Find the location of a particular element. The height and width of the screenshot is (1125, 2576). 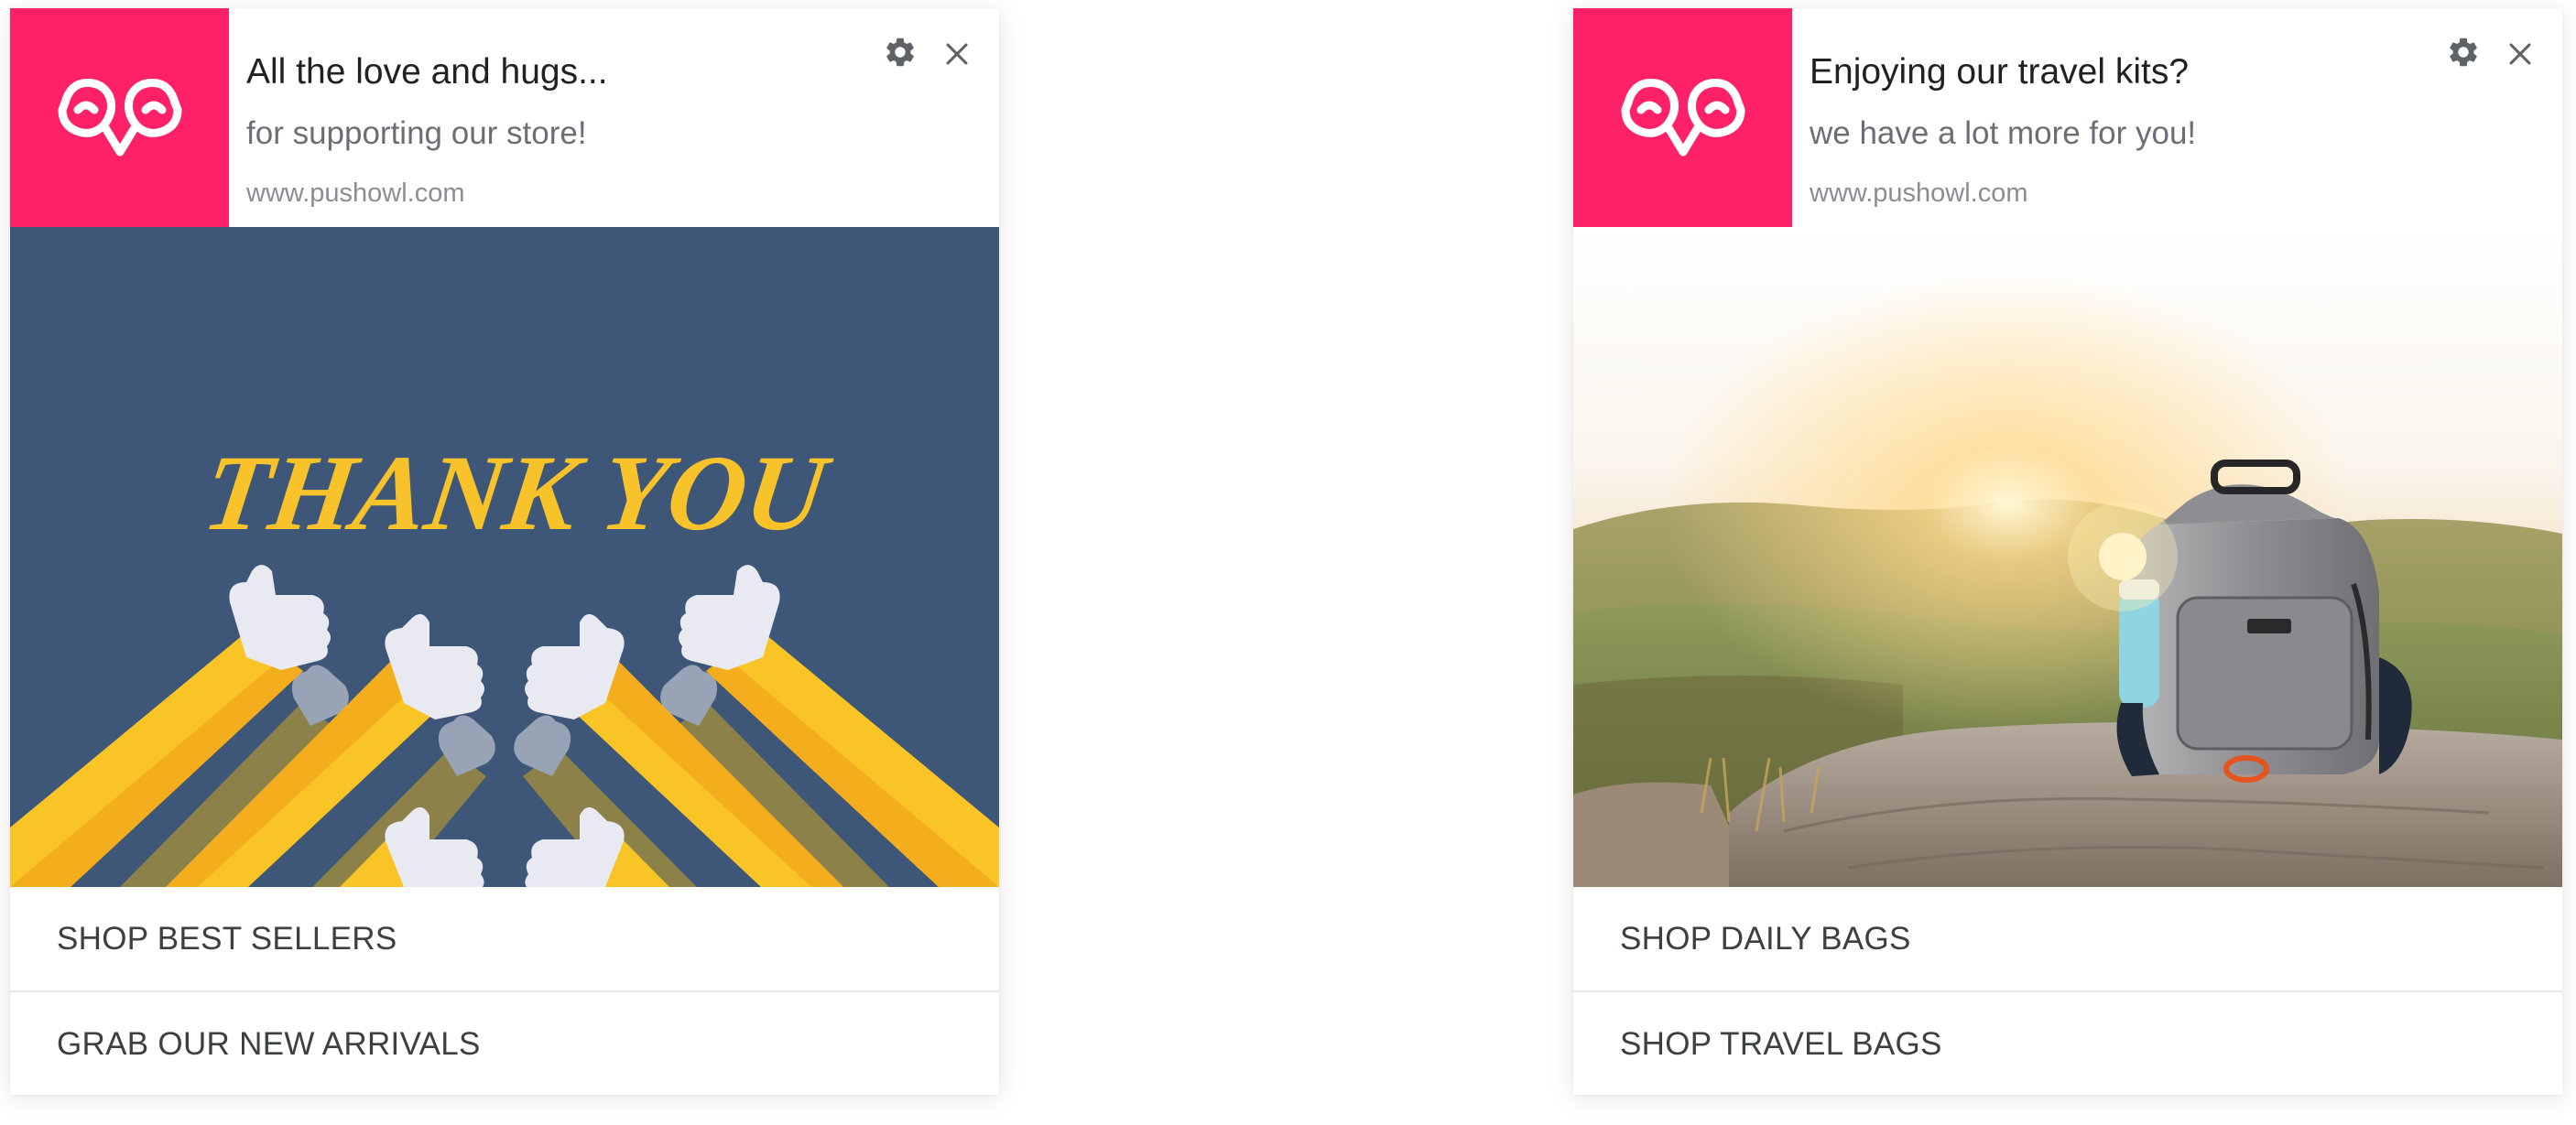

notification-title: Enjoying our travel kits? is located at coordinates (2000, 72).